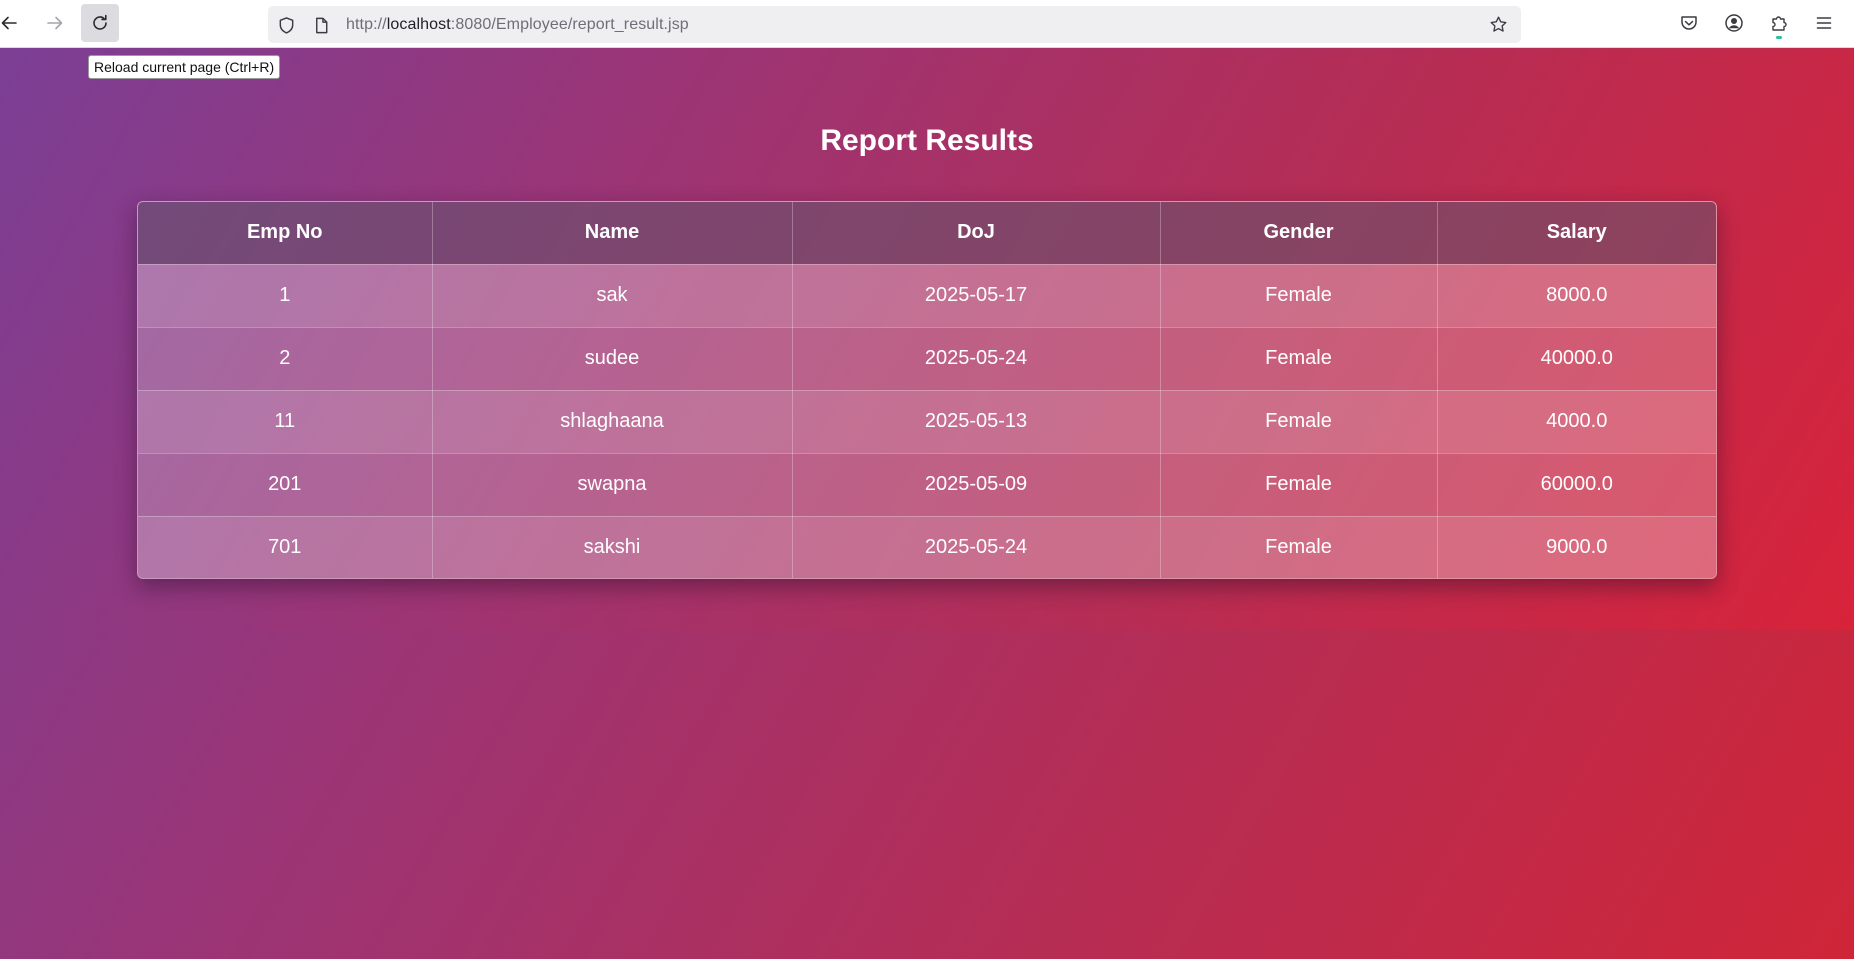 This screenshot has height=959, width=1854. Describe the element at coordinates (976, 233) in the screenshot. I see `column-header-doj: DoJ` at that location.